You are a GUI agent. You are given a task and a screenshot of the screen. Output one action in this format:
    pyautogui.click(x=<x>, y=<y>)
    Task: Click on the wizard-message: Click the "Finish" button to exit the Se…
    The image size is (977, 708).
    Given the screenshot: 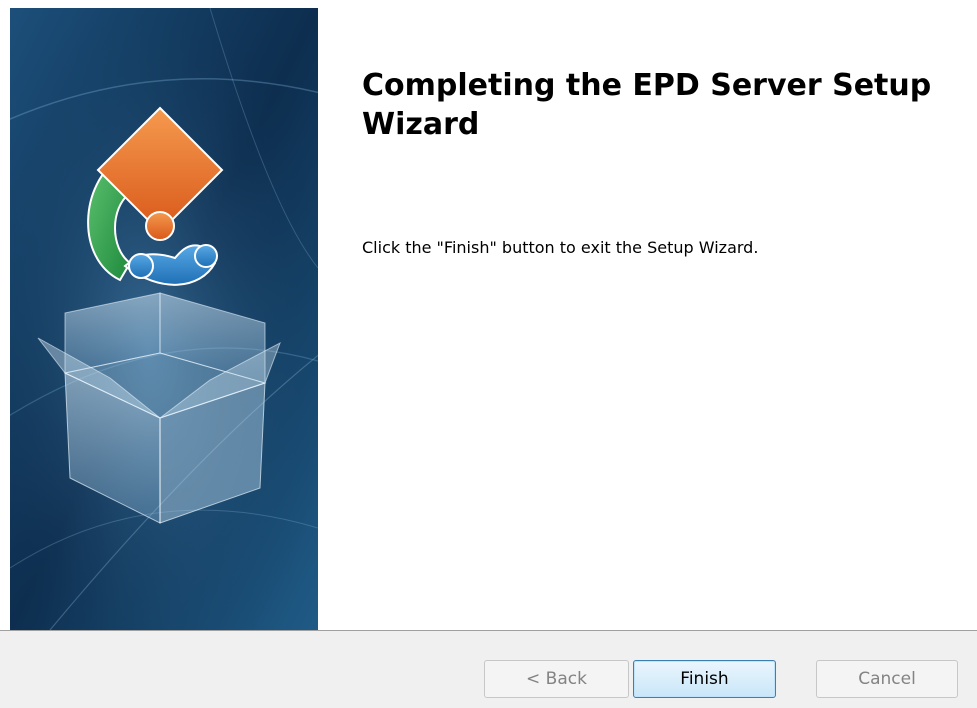 What is the action you would take?
    pyautogui.click(x=560, y=247)
    